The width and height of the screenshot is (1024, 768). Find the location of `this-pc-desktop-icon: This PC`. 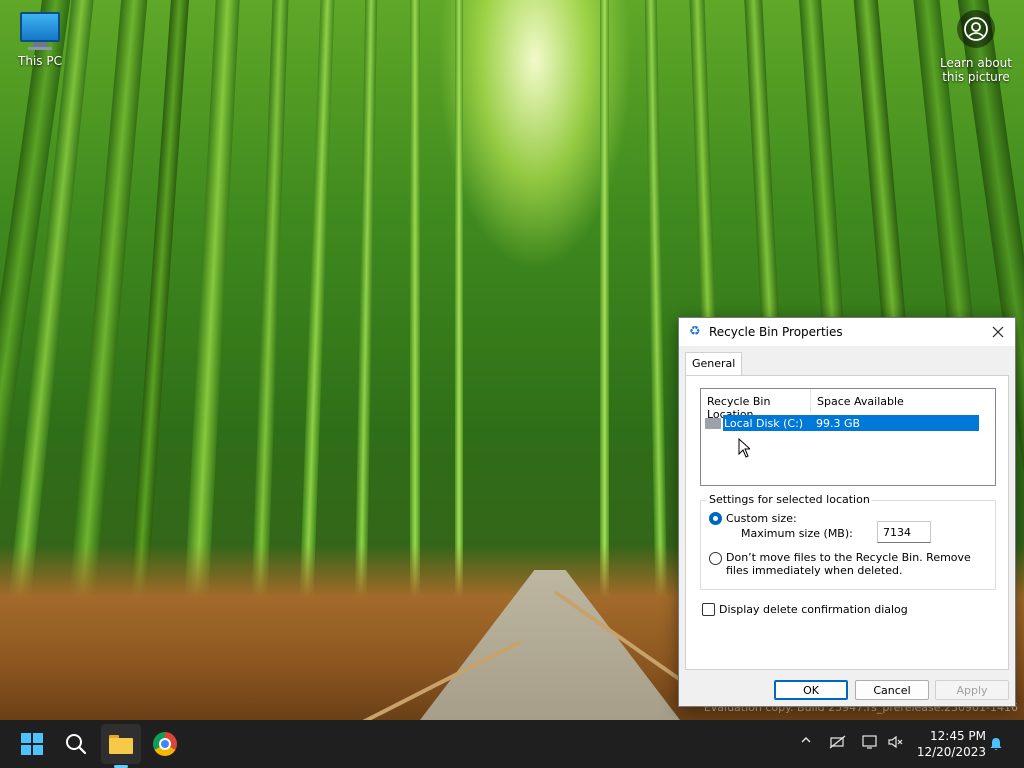

this-pc-desktop-icon: This PC is located at coordinates (40, 38).